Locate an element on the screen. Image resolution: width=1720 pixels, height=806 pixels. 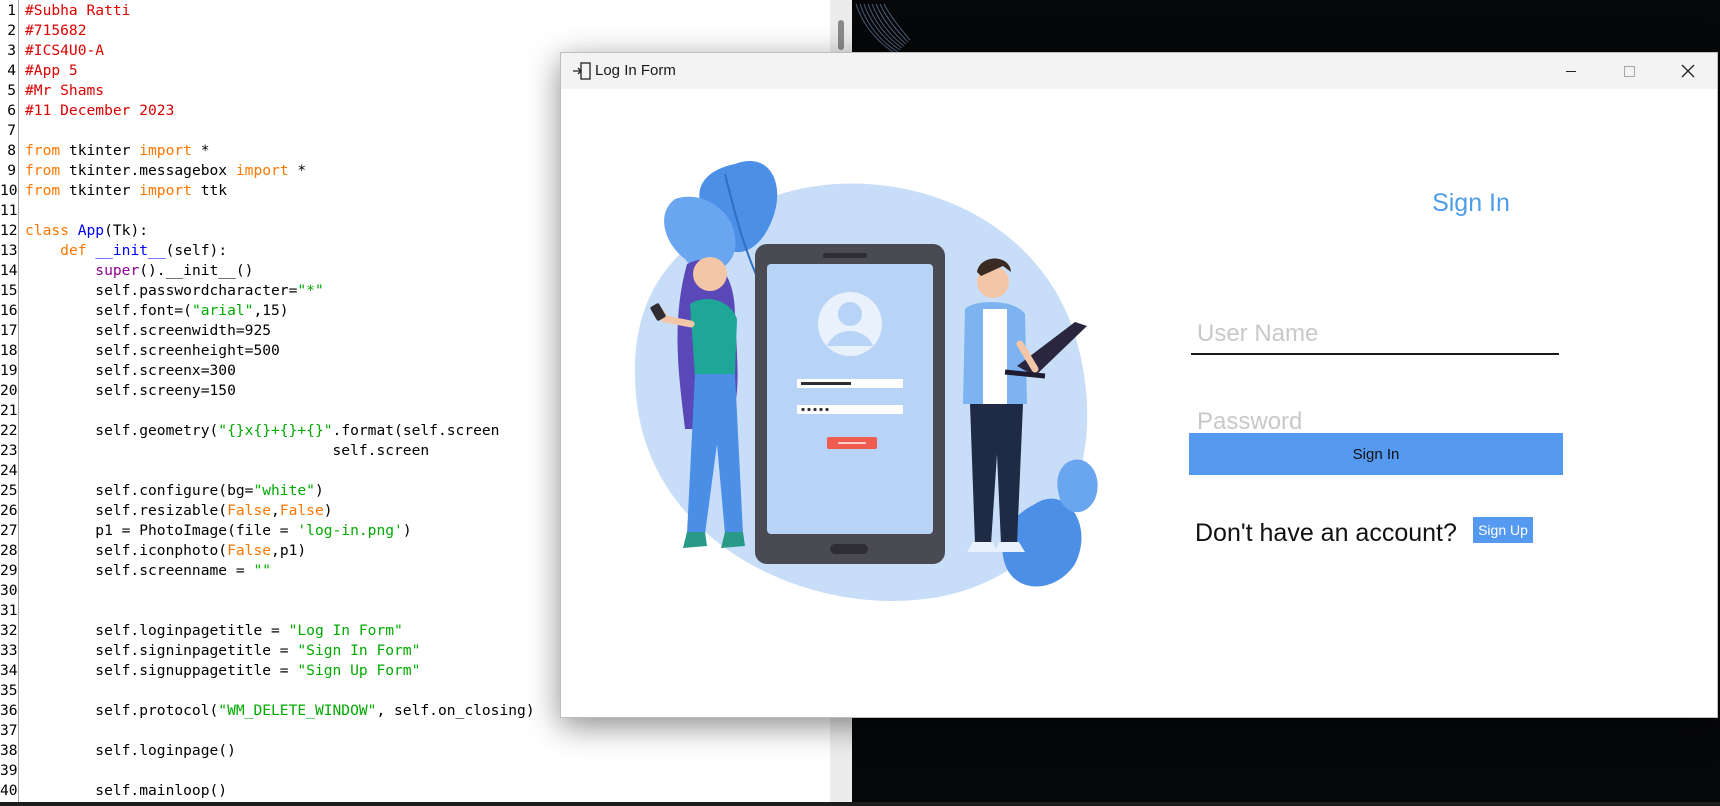
code-token: ().__init__() is located at coordinates (196, 270).